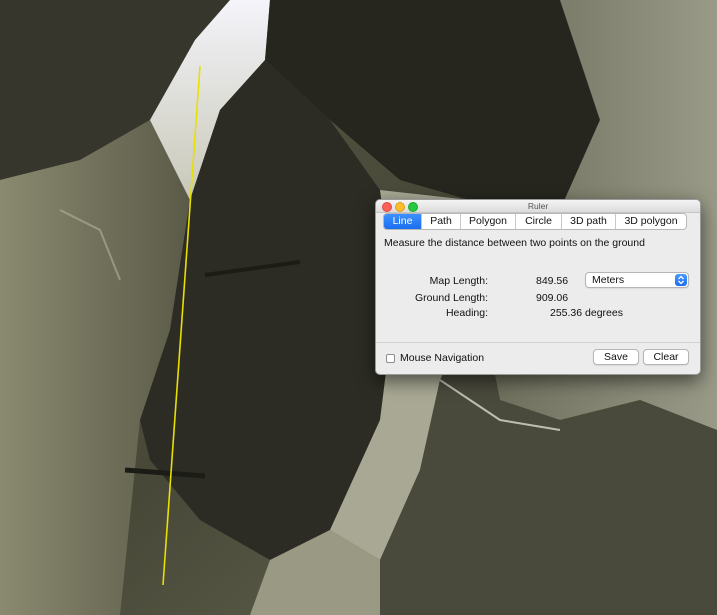 The image size is (717, 615). I want to click on mouse-navigation-label: Mouse Navigation, so click(442, 358).